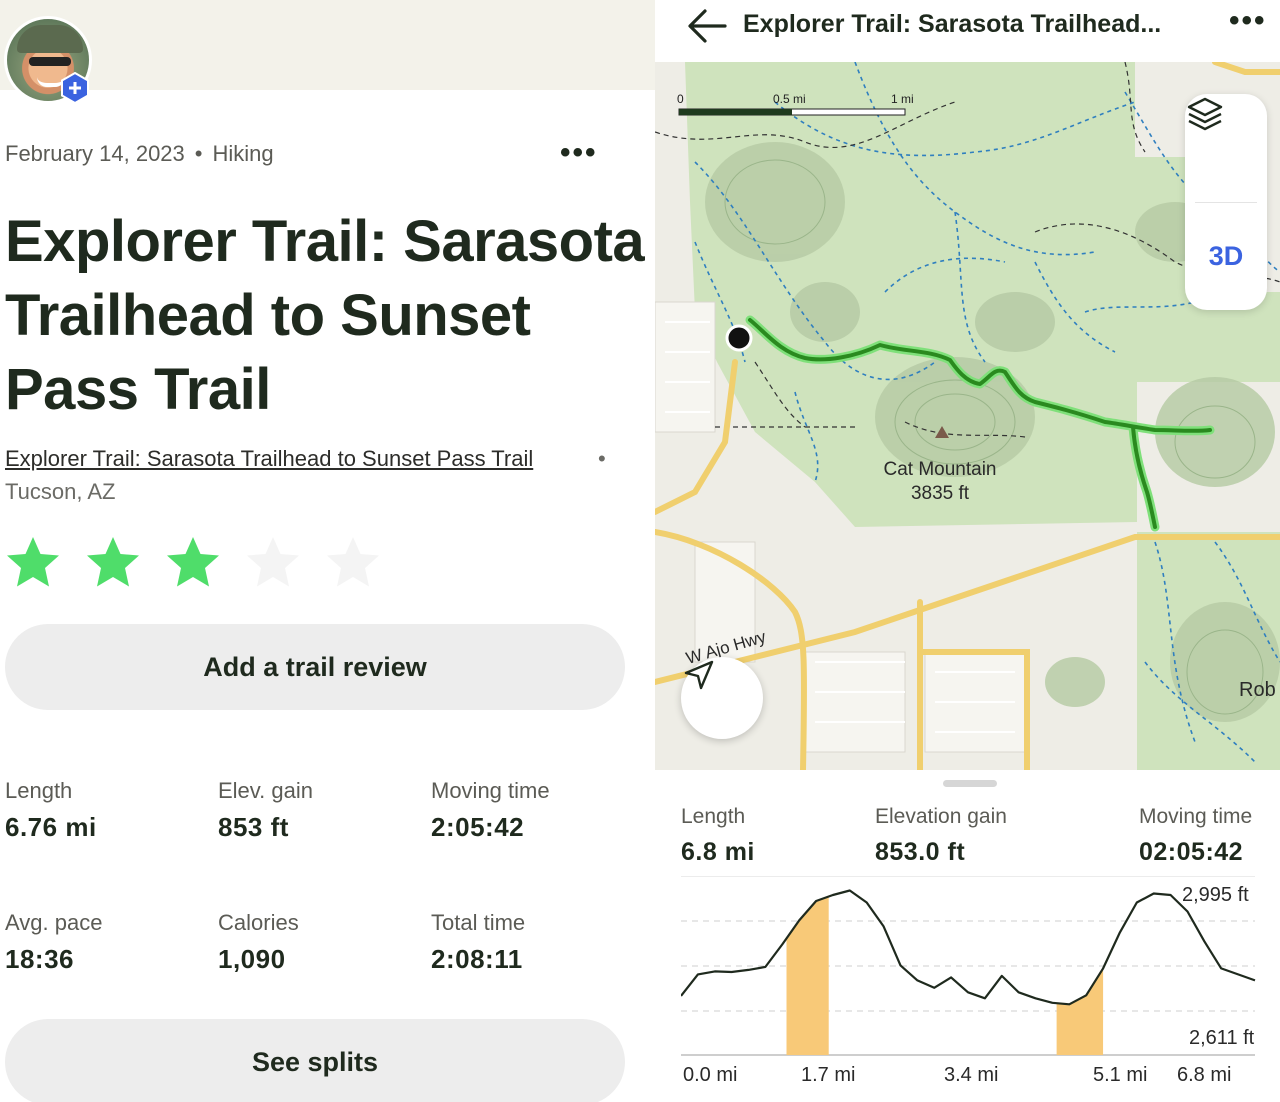  What do you see at coordinates (968, 947) in the screenshot?
I see `elevation-line` at bounding box center [968, 947].